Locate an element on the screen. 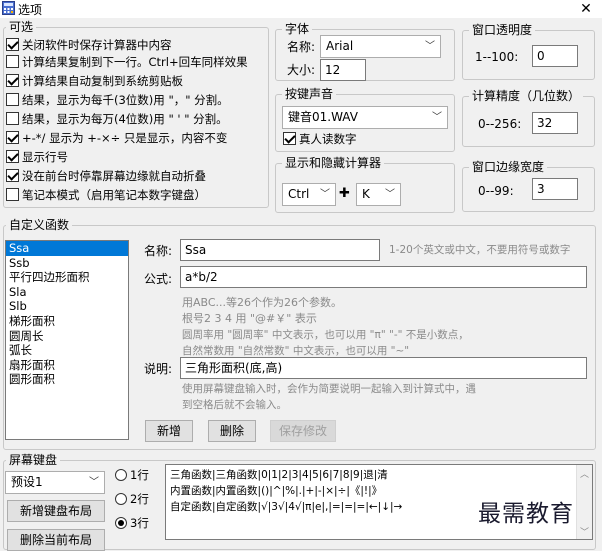 This screenshot has width=602, height=551. font-name-label: 名称: is located at coordinates (301, 47).